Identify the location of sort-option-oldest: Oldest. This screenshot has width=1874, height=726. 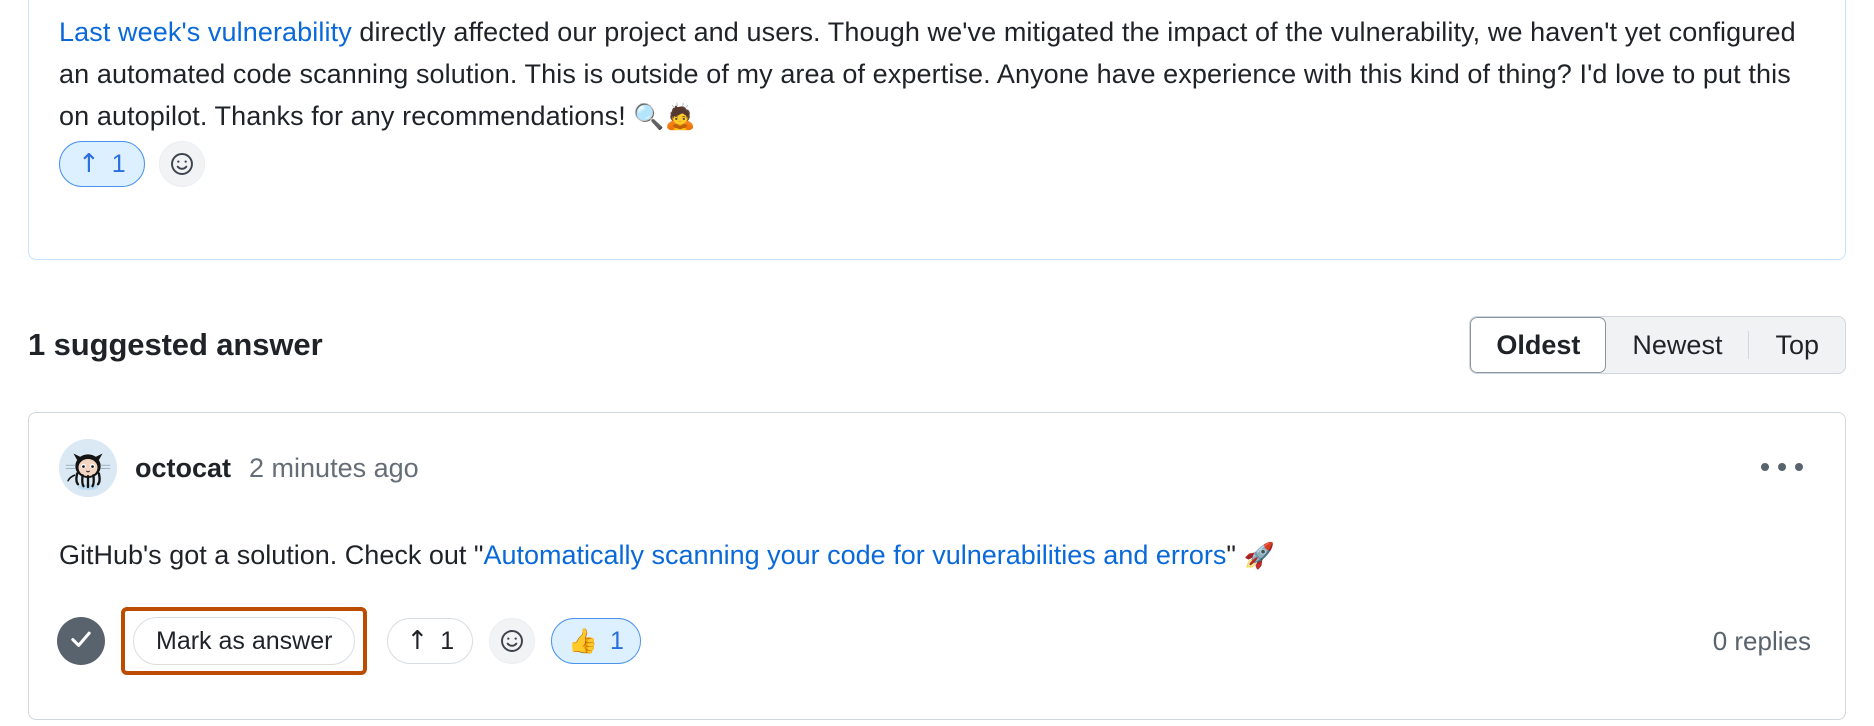
(1538, 345).